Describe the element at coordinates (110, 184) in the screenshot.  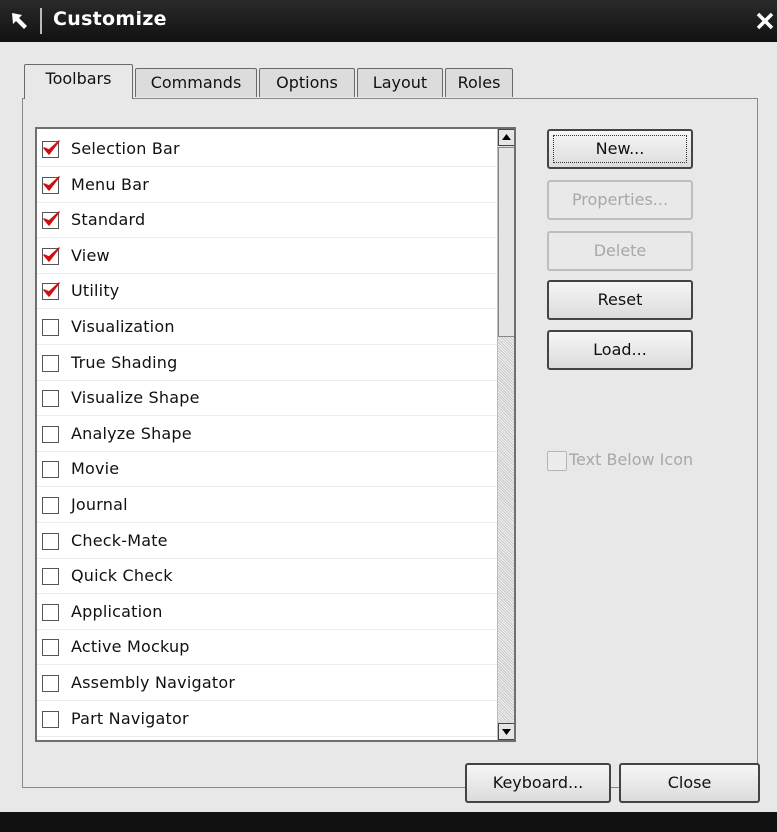
I see `toolbar-item-label: Menu Bar` at that location.